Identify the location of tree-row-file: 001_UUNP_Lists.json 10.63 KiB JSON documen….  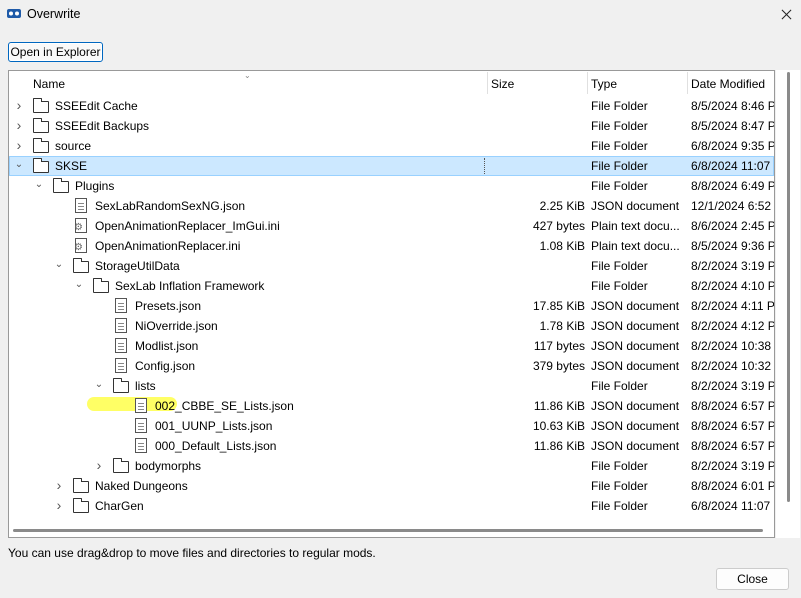
(391, 426).